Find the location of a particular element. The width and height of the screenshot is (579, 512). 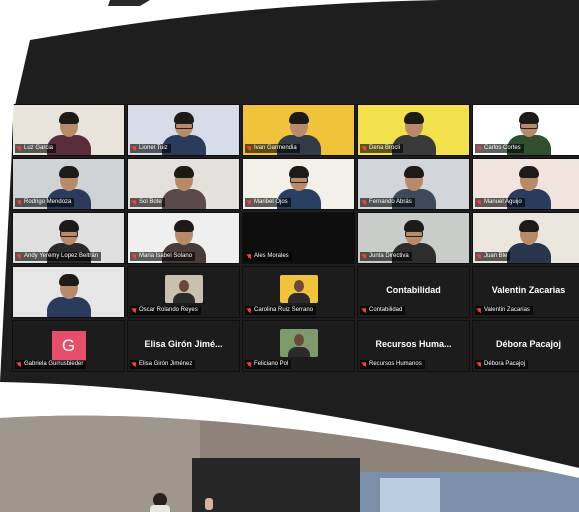

participant-tile: Recursos Huma... Recursos Humanos is located at coordinates (413, 346).